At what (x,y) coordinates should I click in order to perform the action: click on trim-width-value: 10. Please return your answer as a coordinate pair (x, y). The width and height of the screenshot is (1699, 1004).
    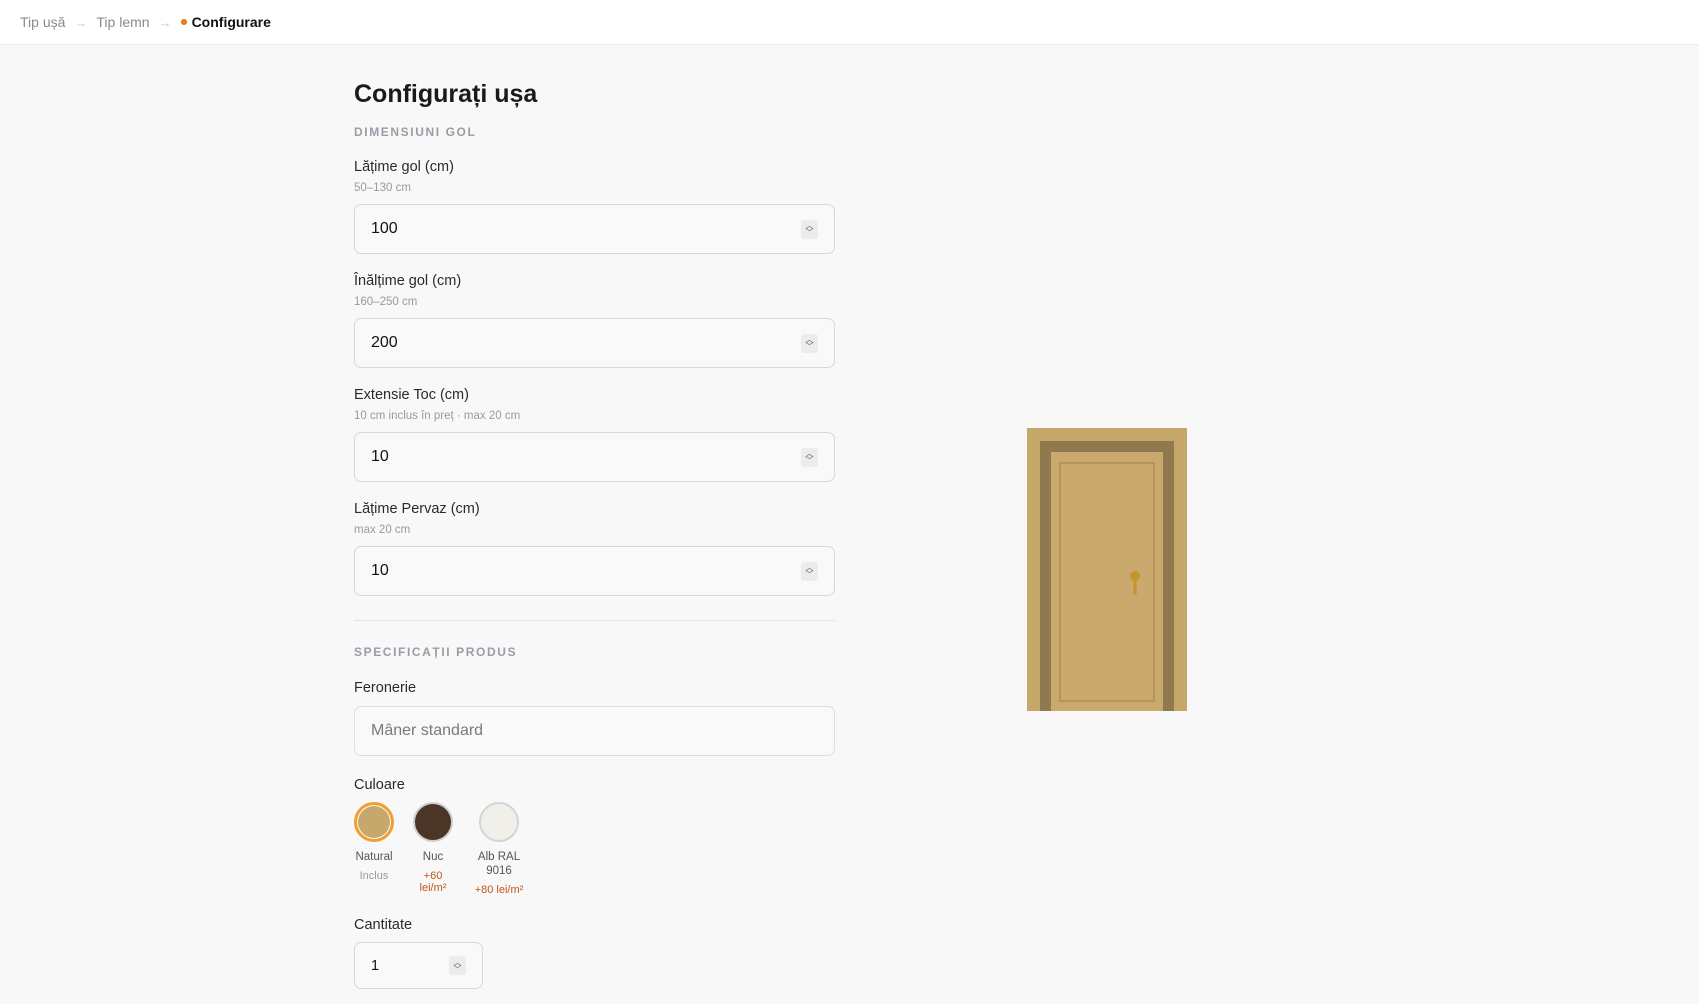
    Looking at the image, I should click on (380, 570).